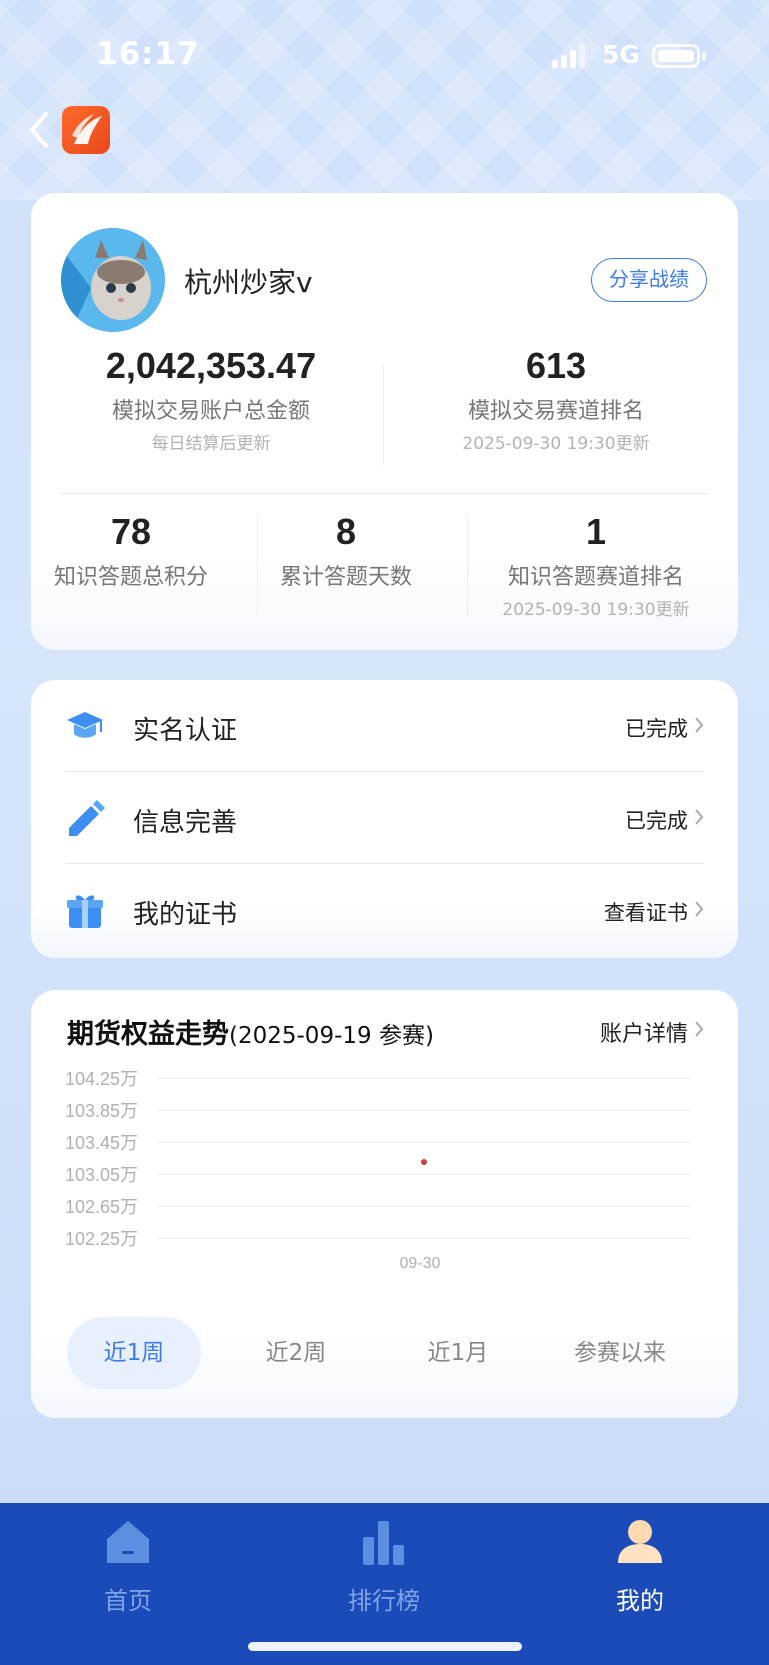  Describe the element at coordinates (570, 56) in the screenshot. I see `signal-icon` at that location.